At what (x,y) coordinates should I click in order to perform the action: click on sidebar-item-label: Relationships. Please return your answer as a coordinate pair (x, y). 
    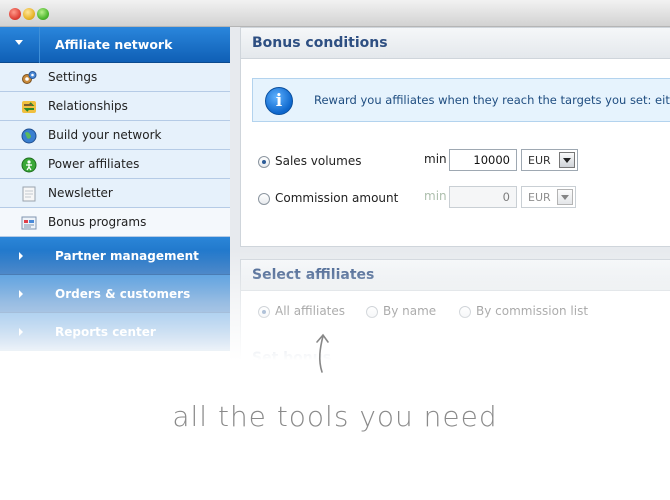
    Looking at the image, I should click on (88, 106).